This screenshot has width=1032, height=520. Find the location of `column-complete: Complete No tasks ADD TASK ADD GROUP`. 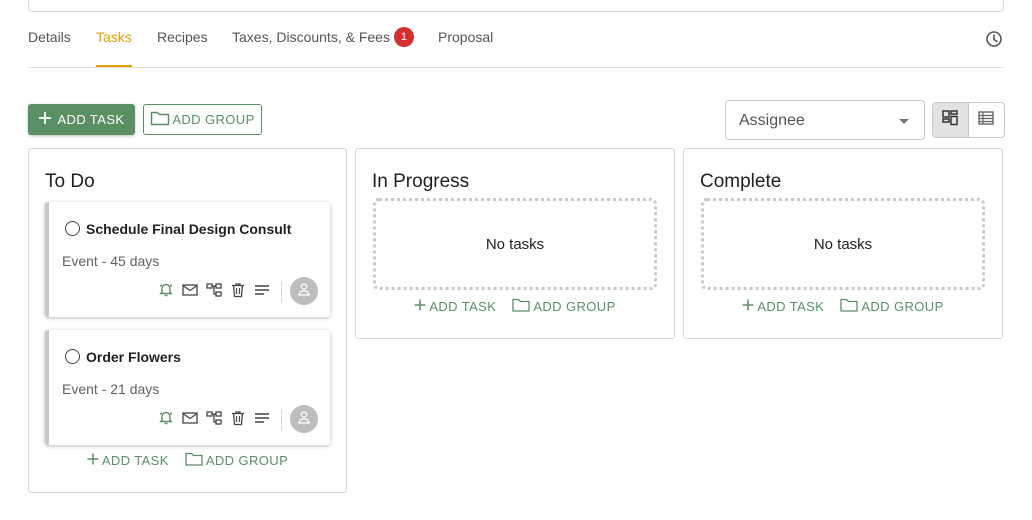

column-complete: Complete No tasks ADD TASK ADD GROUP is located at coordinates (843, 243).